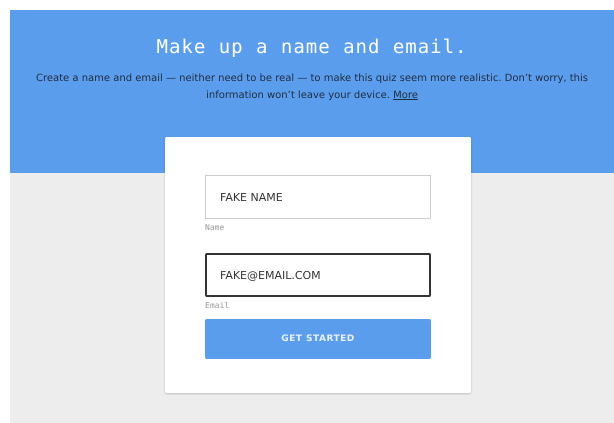 This screenshot has height=423, width=614. Describe the element at coordinates (217, 306) in the screenshot. I see `field-label: Email` at that location.